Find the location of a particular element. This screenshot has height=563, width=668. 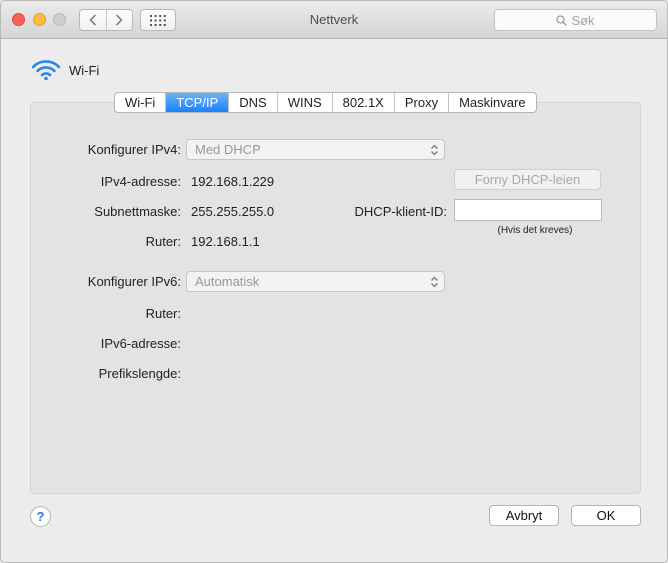

title-bar: Nettverk Søk is located at coordinates (334, 20).